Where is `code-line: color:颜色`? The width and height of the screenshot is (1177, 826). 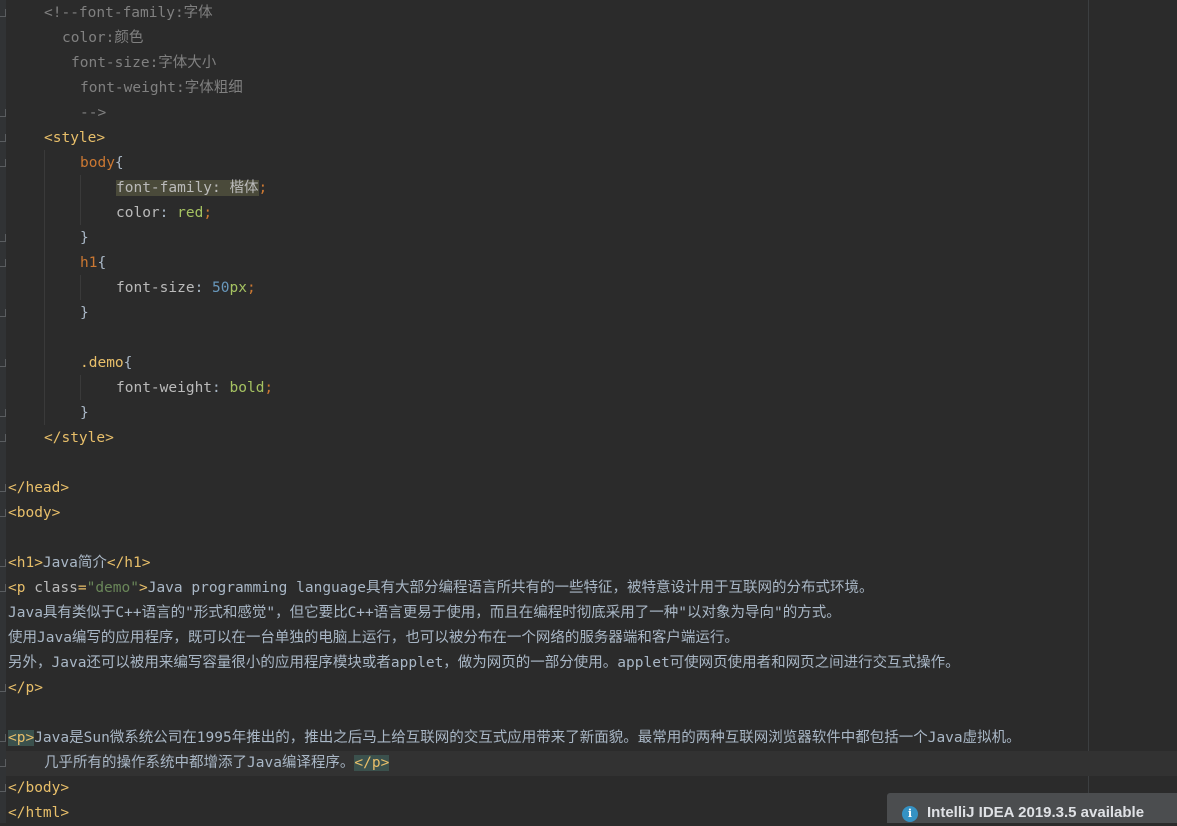
code-line: color:颜色 is located at coordinates (102, 38).